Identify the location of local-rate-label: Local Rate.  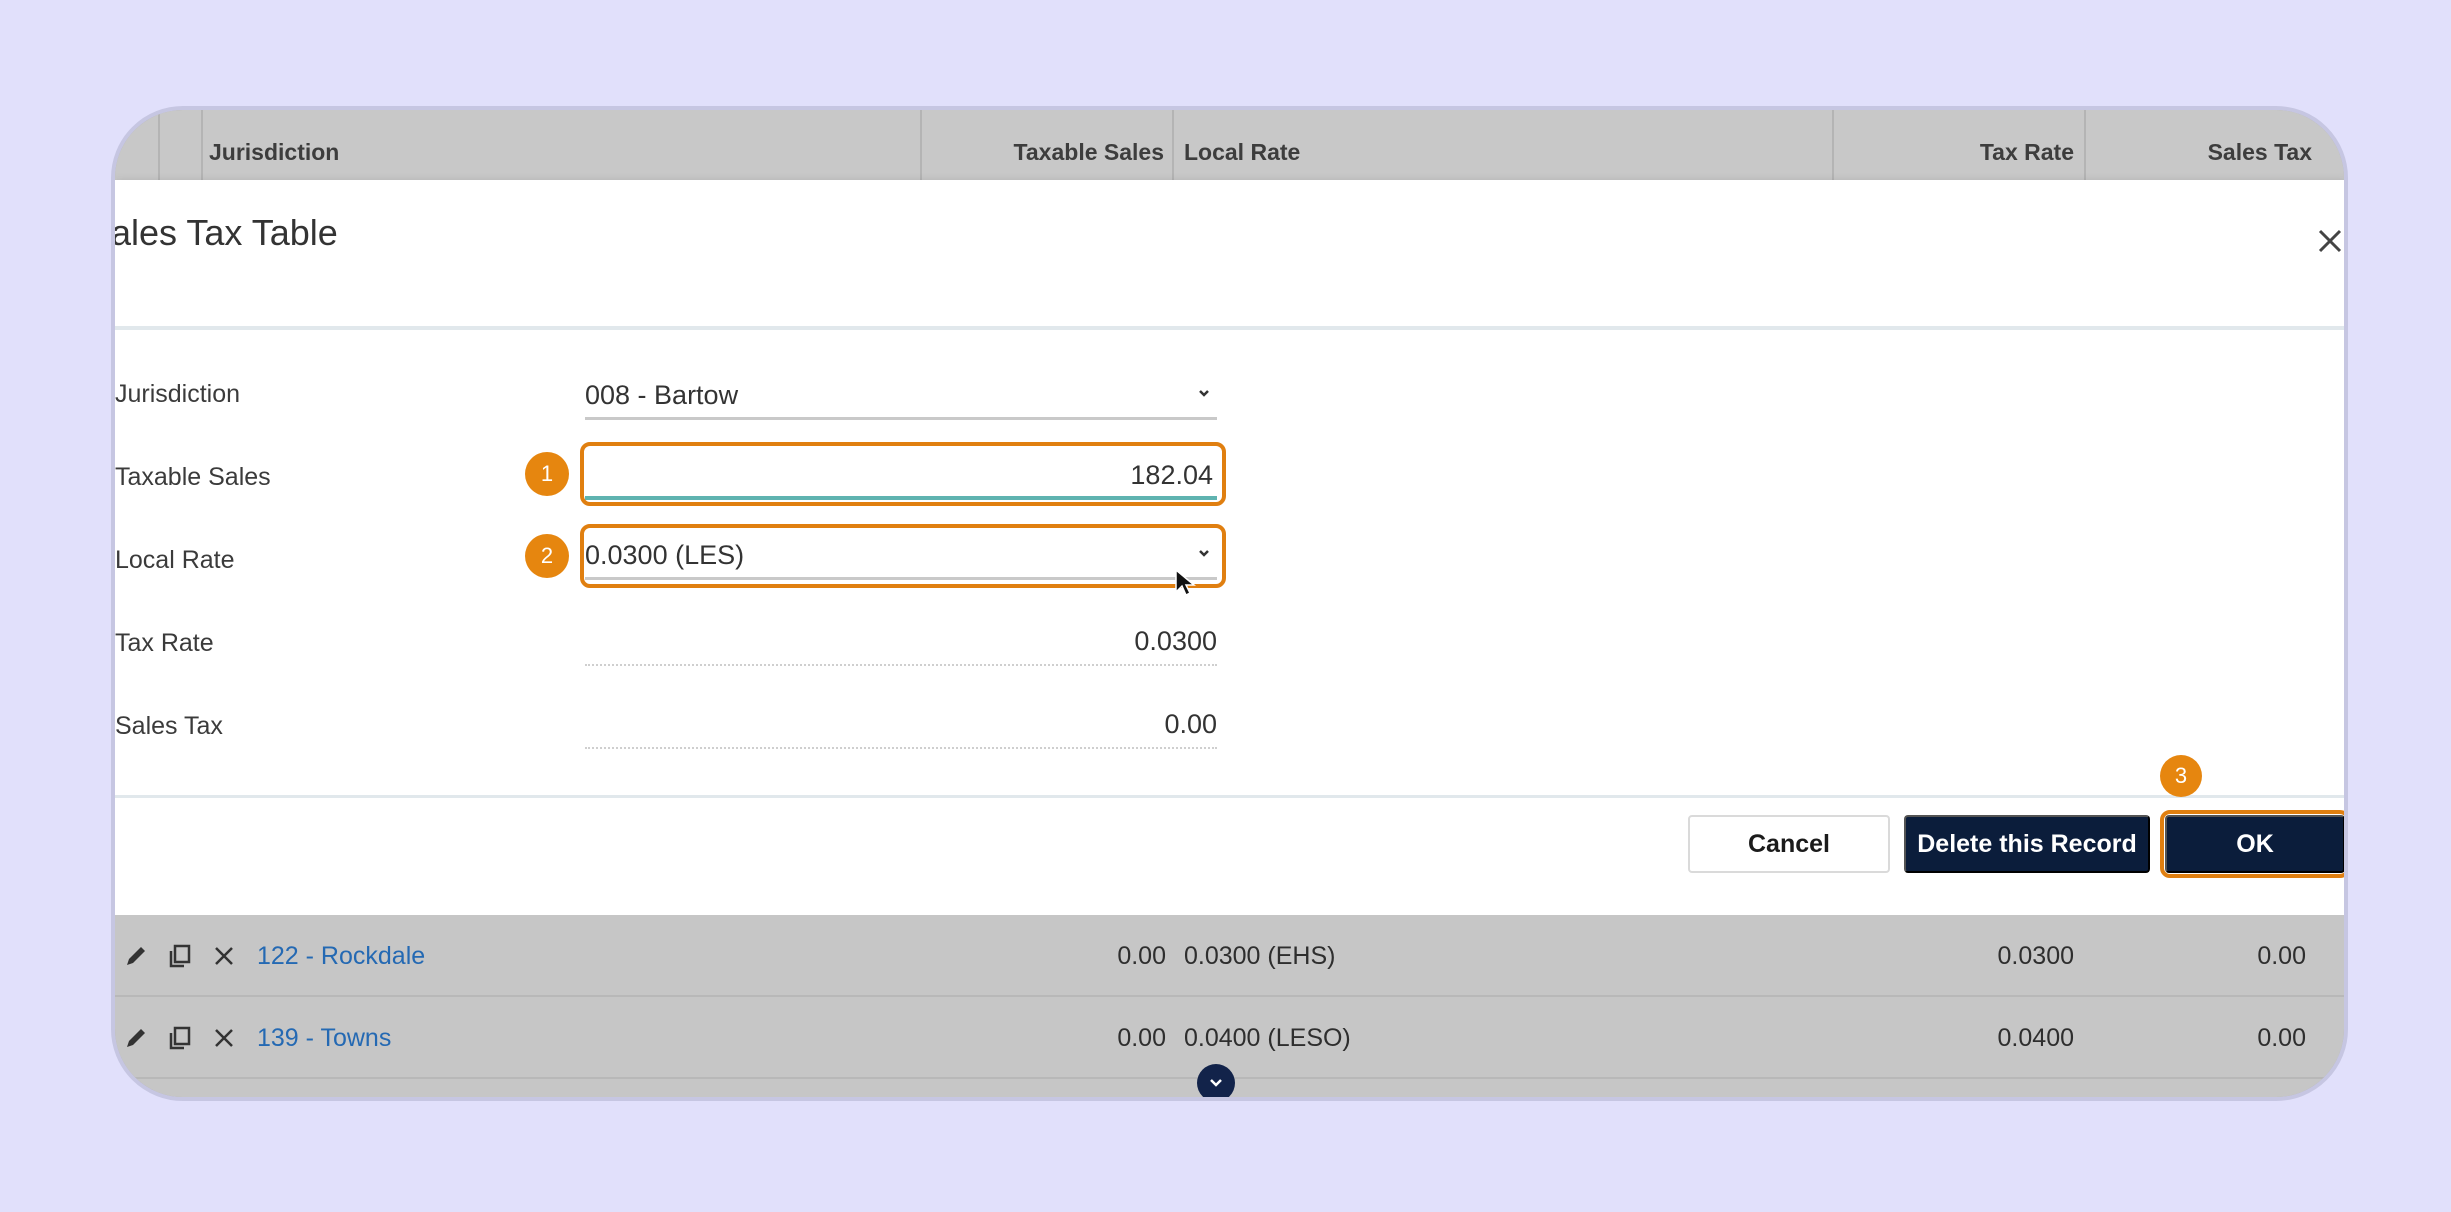
(175, 560).